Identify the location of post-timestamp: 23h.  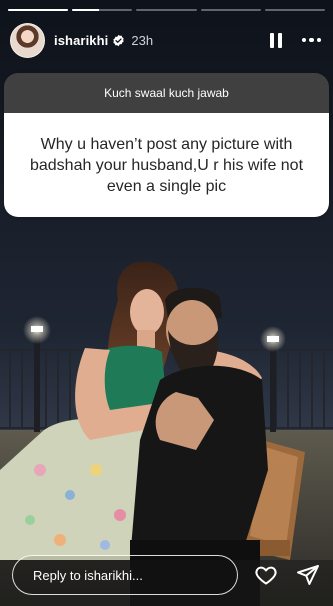
(142, 40).